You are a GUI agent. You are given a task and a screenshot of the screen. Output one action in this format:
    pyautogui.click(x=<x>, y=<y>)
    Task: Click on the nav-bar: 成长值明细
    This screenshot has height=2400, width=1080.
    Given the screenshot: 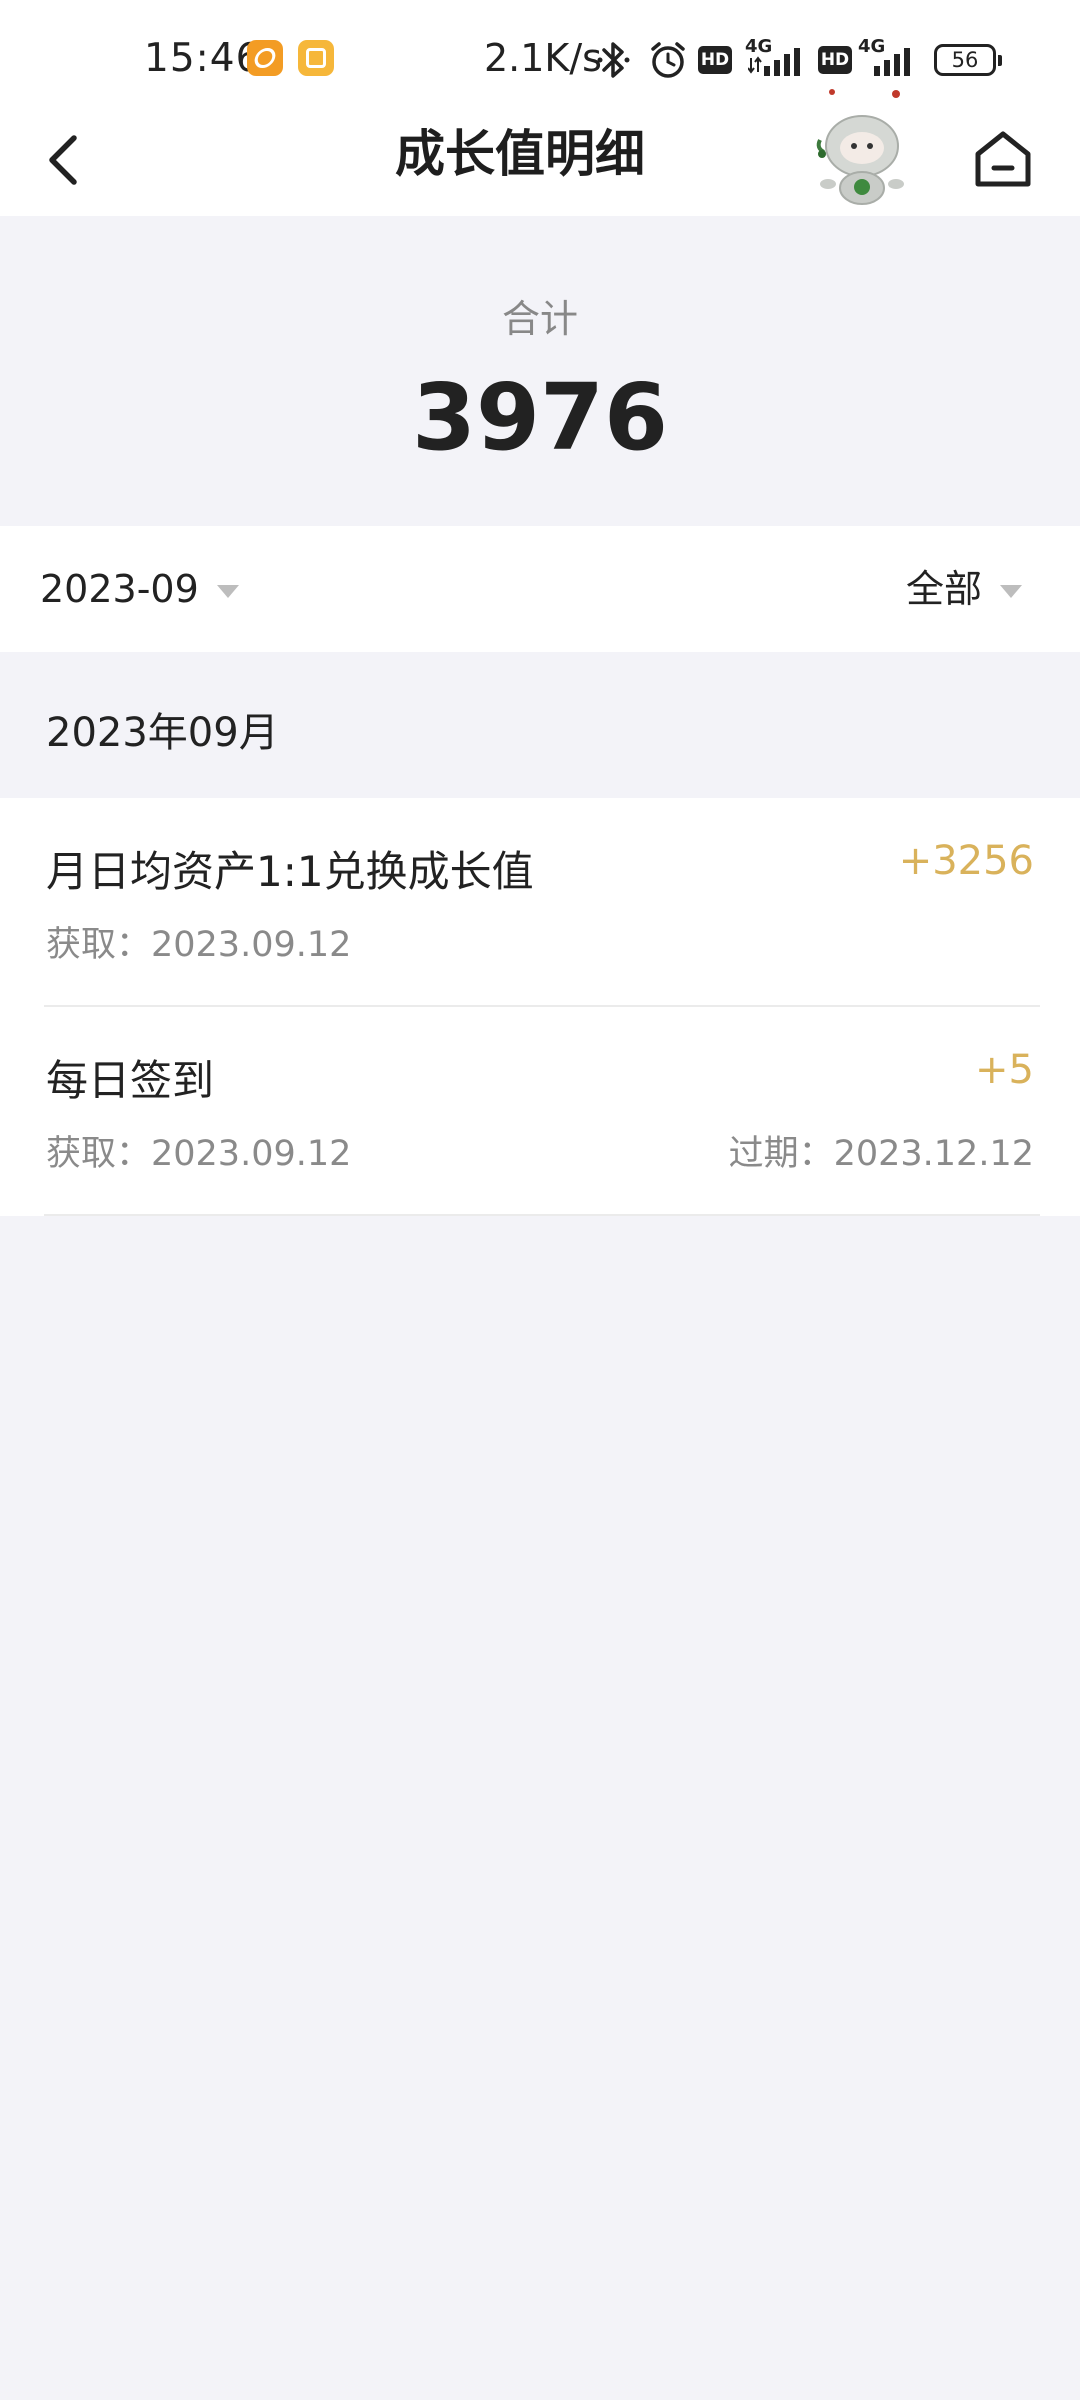 What is the action you would take?
    pyautogui.click(x=540, y=152)
    